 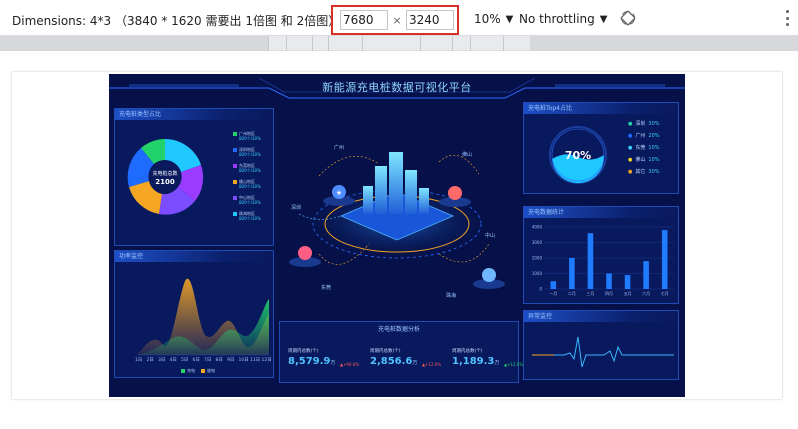 I want to click on panel-title: 充电桩数据分析, so click(x=398, y=329).